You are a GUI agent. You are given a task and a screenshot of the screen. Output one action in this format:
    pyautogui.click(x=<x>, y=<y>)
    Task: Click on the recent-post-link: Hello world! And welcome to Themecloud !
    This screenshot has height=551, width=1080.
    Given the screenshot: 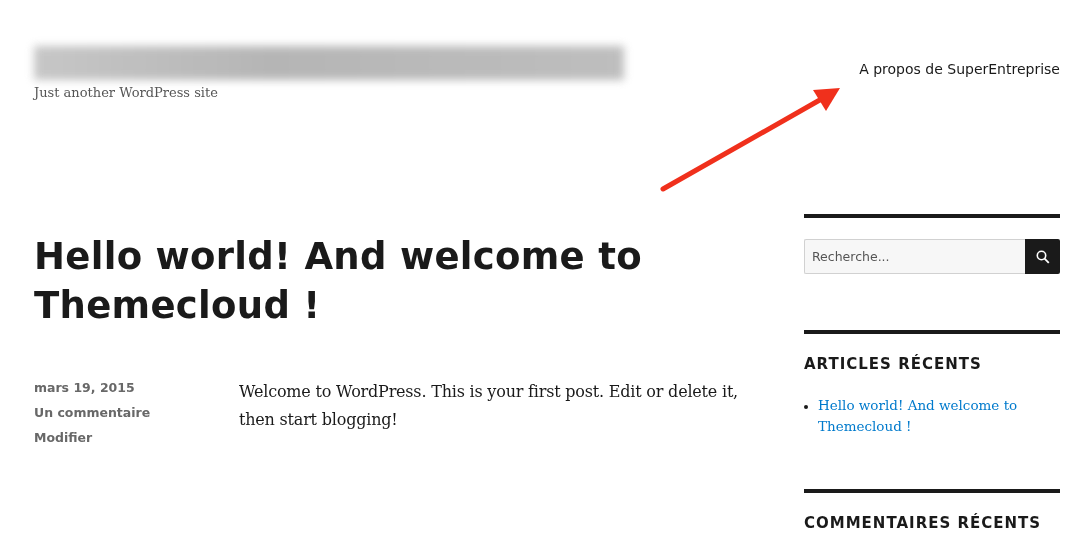 What is the action you would take?
    pyautogui.click(x=939, y=416)
    